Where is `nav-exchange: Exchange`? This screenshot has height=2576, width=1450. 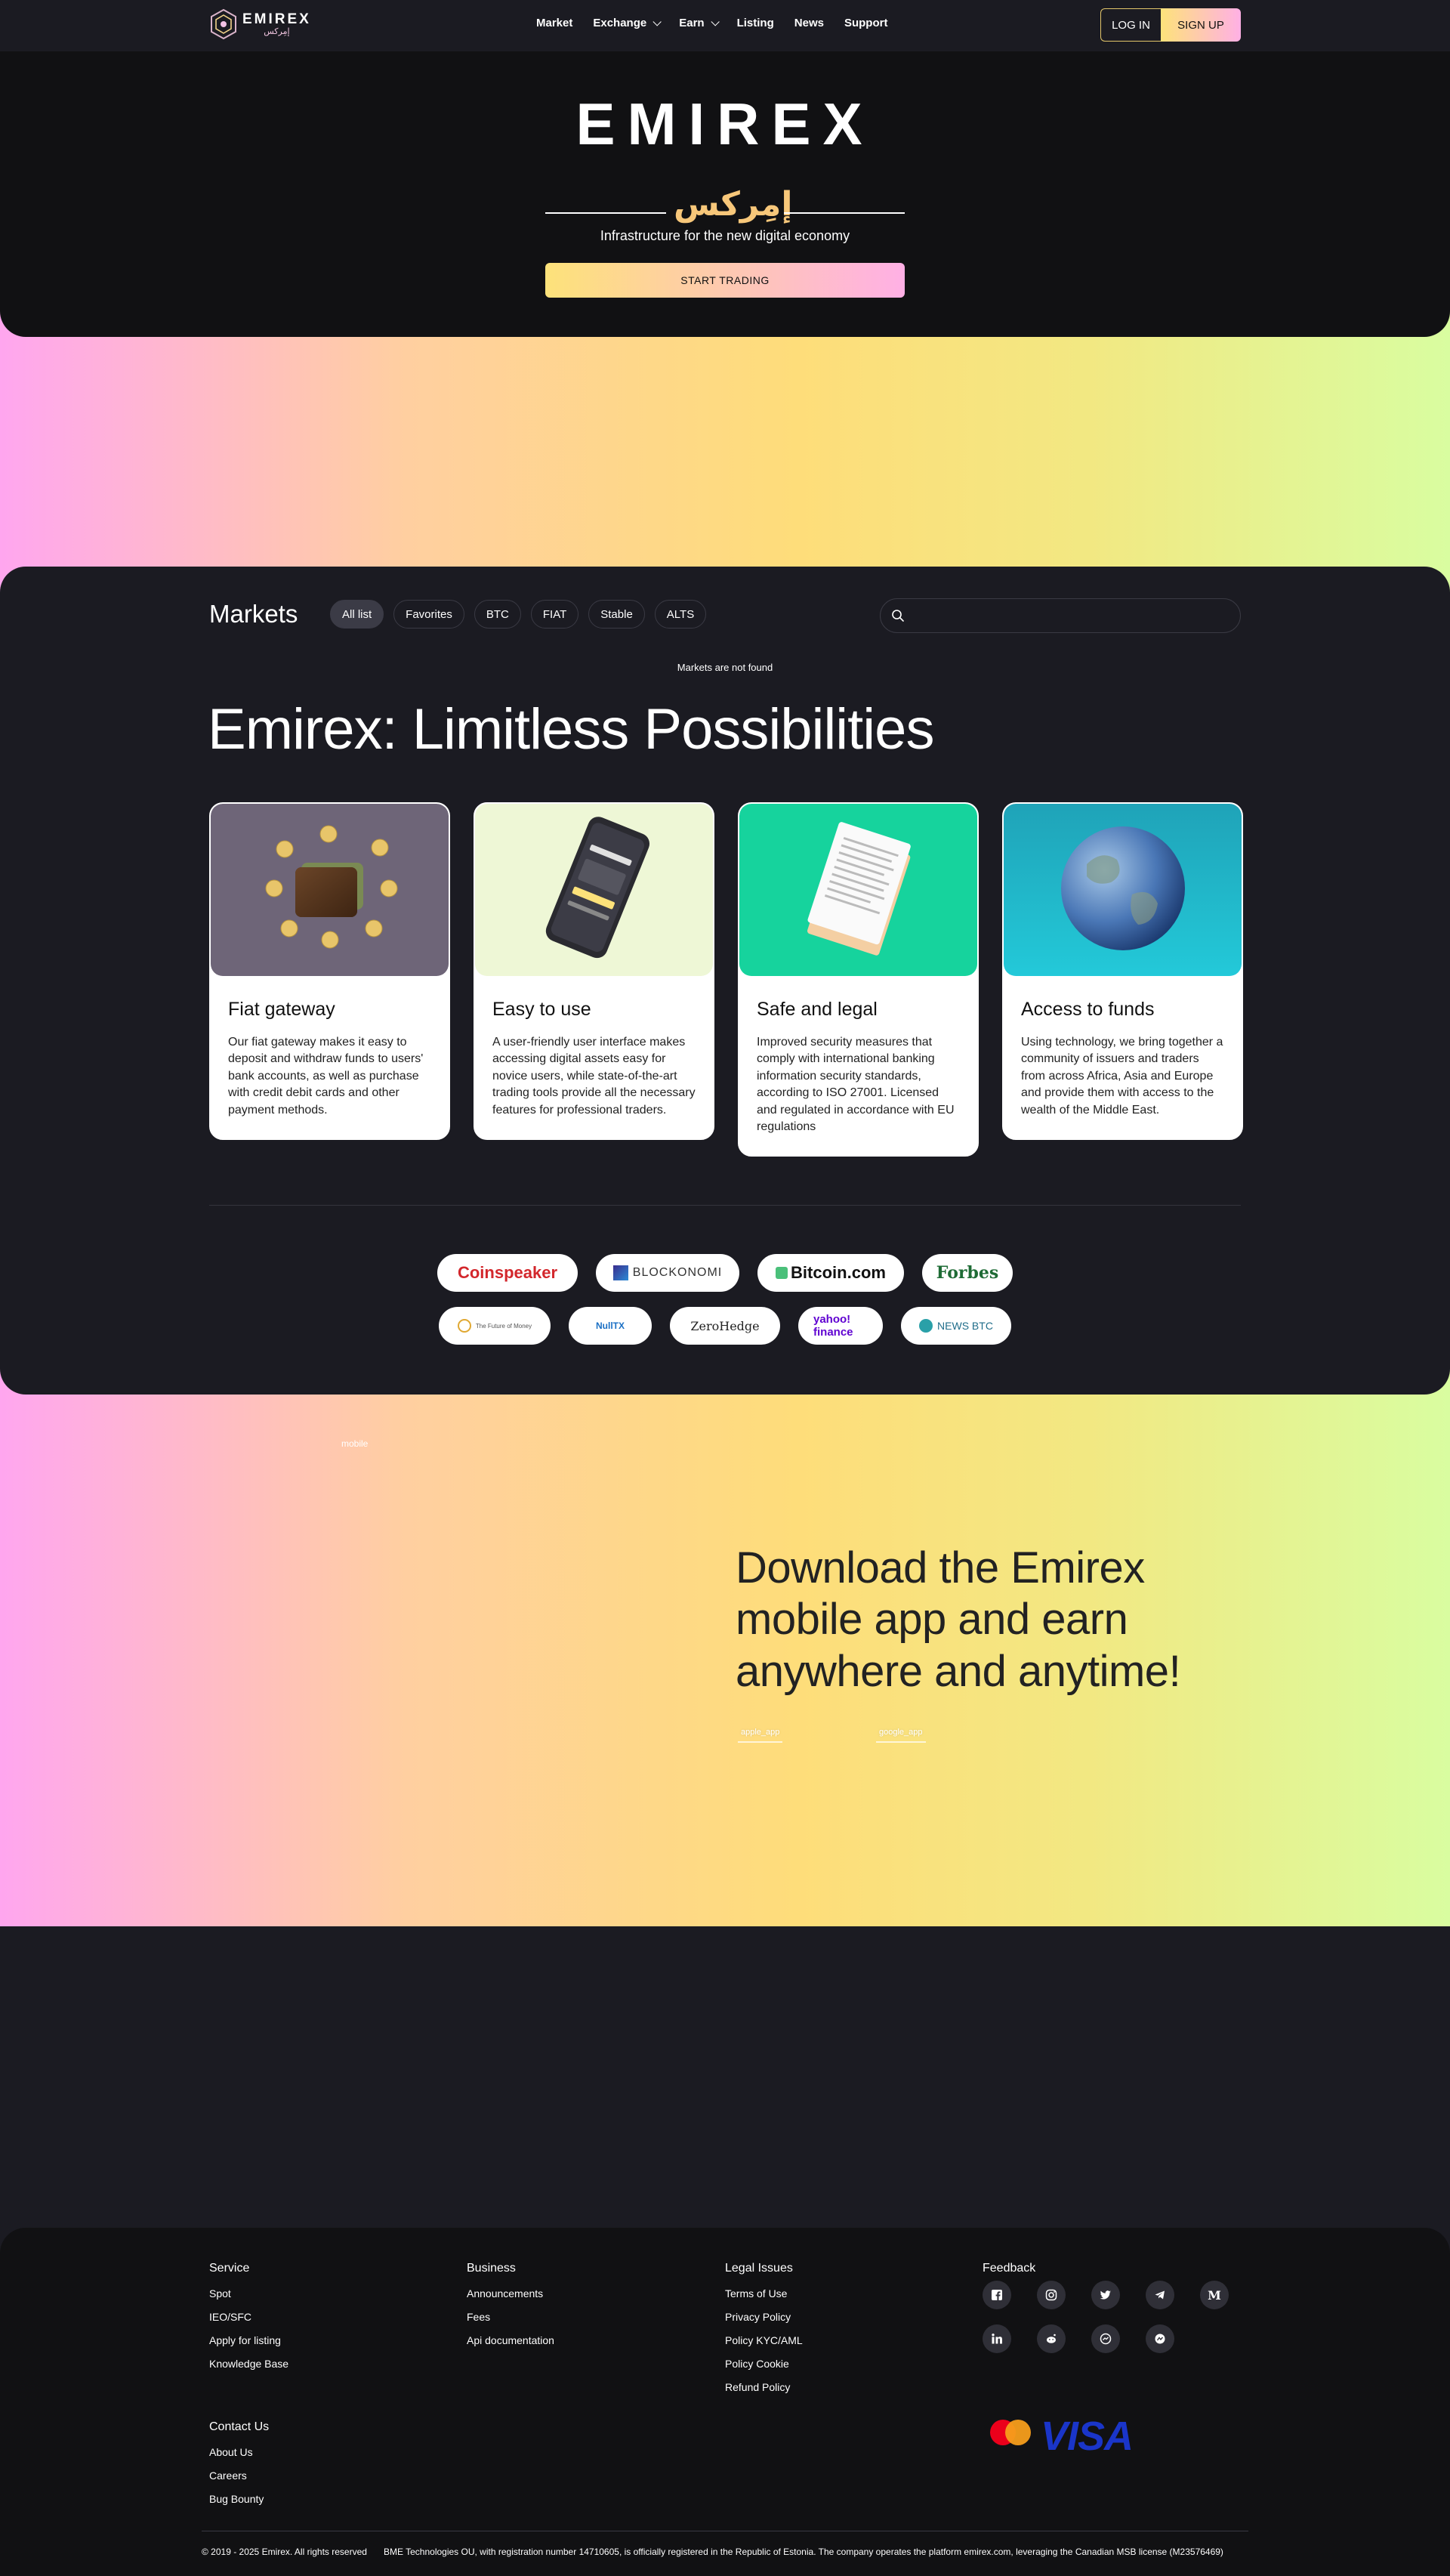
nav-exchange: Exchange is located at coordinates (627, 23).